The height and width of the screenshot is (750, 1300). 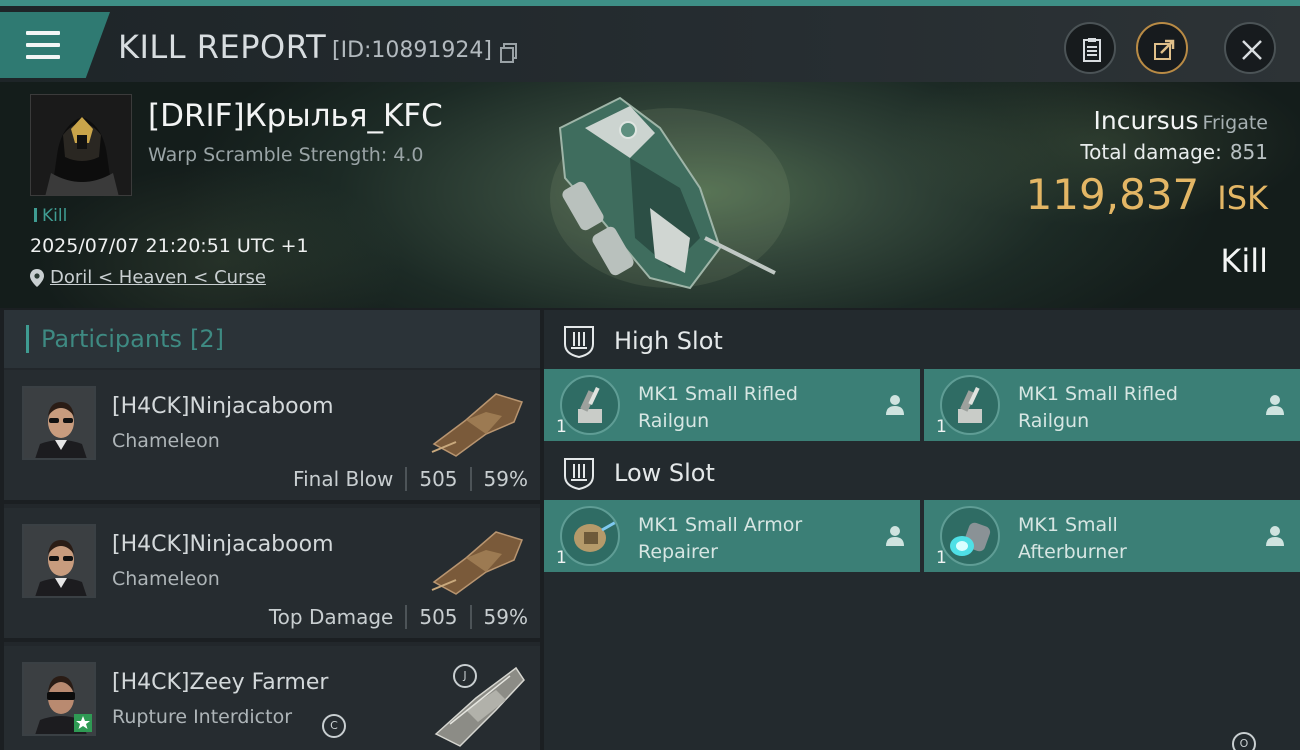 I want to click on share-icon, so click(x=1164, y=49).